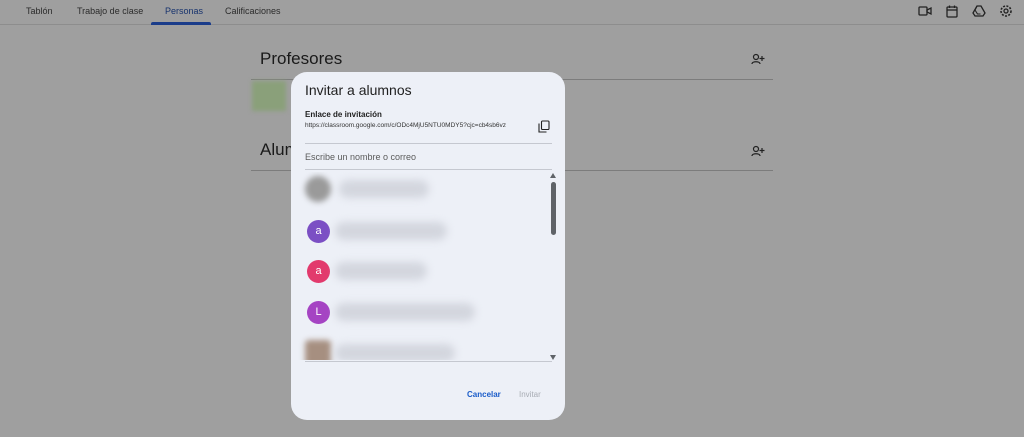 The width and height of the screenshot is (1024, 437). I want to click on suggestion-list: a a L, so click(428, 266).